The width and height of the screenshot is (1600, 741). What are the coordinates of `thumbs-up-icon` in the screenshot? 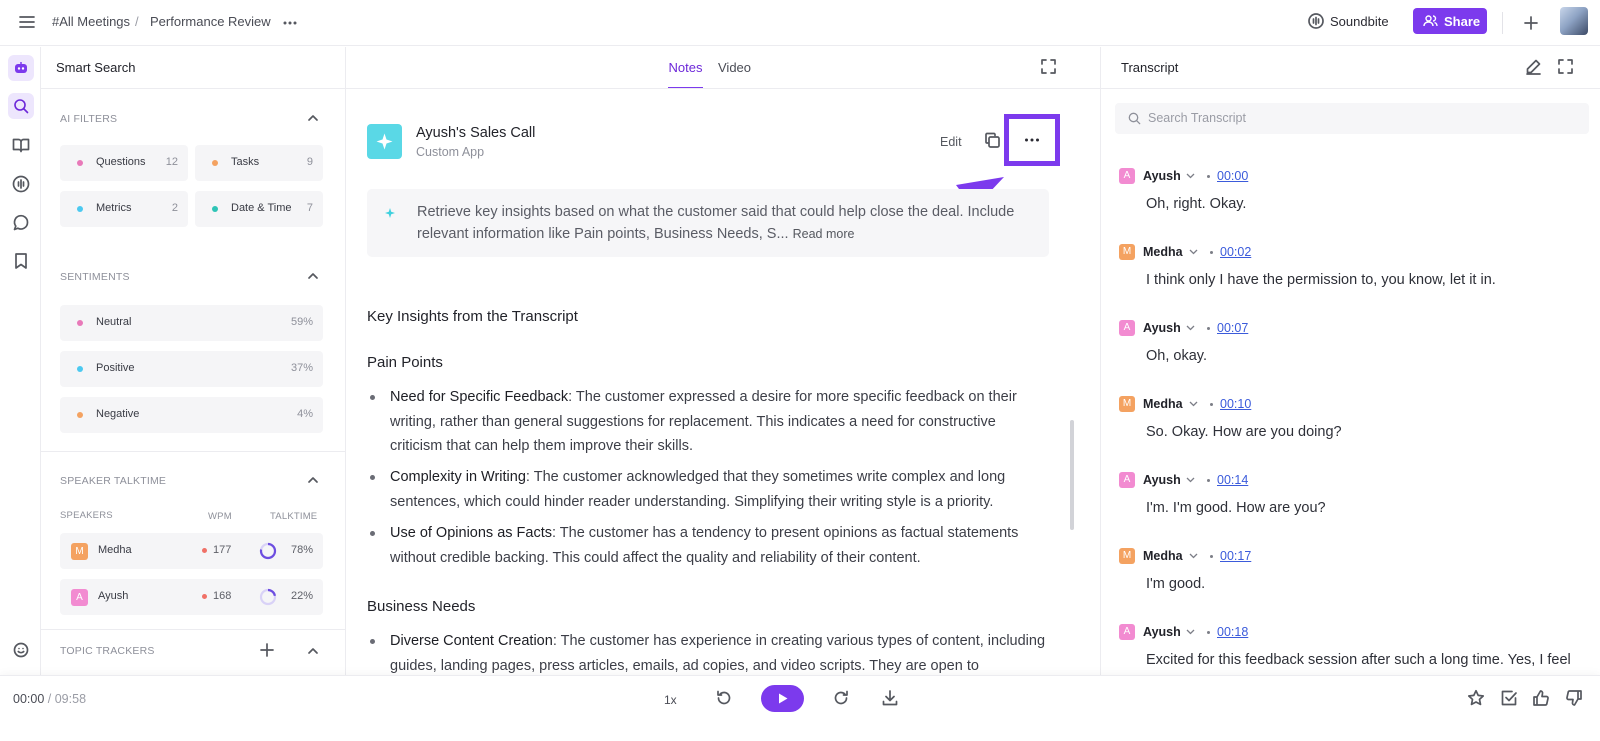 It's located at (1541, 698).